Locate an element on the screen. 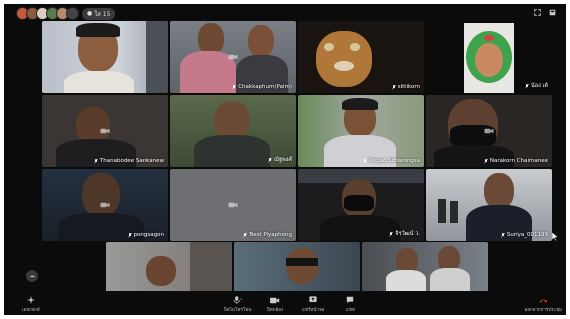  video-tile: Chakkaphum(Palm) is located at coordinates (233, 57).